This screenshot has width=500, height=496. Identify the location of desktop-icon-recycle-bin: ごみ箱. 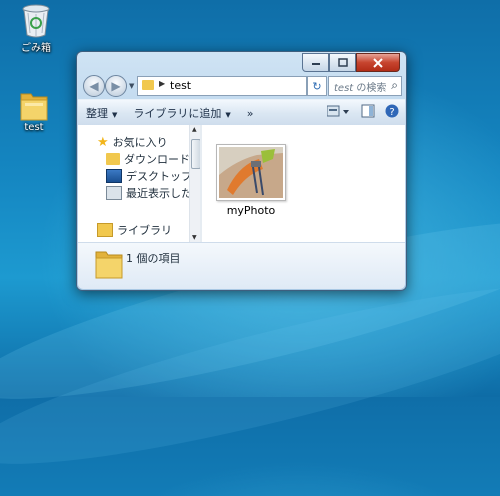
(36, 28).